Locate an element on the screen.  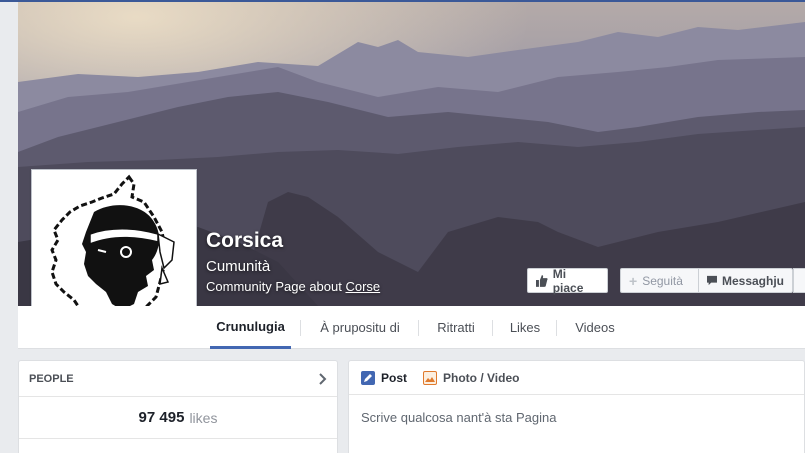
tab-label: Likes is located at coordinates (525, 327).